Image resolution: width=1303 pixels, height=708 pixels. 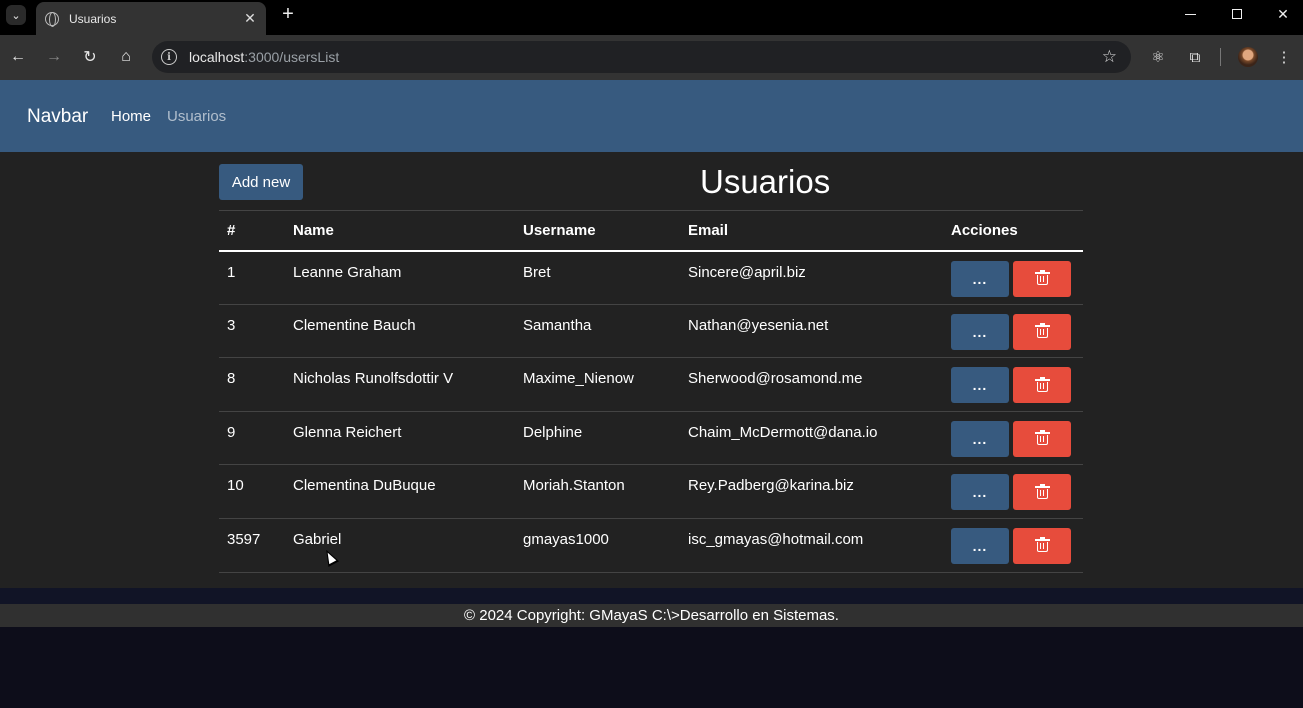 I want to click on tab-search-icon: ⌄, so click(x=16, y=15).